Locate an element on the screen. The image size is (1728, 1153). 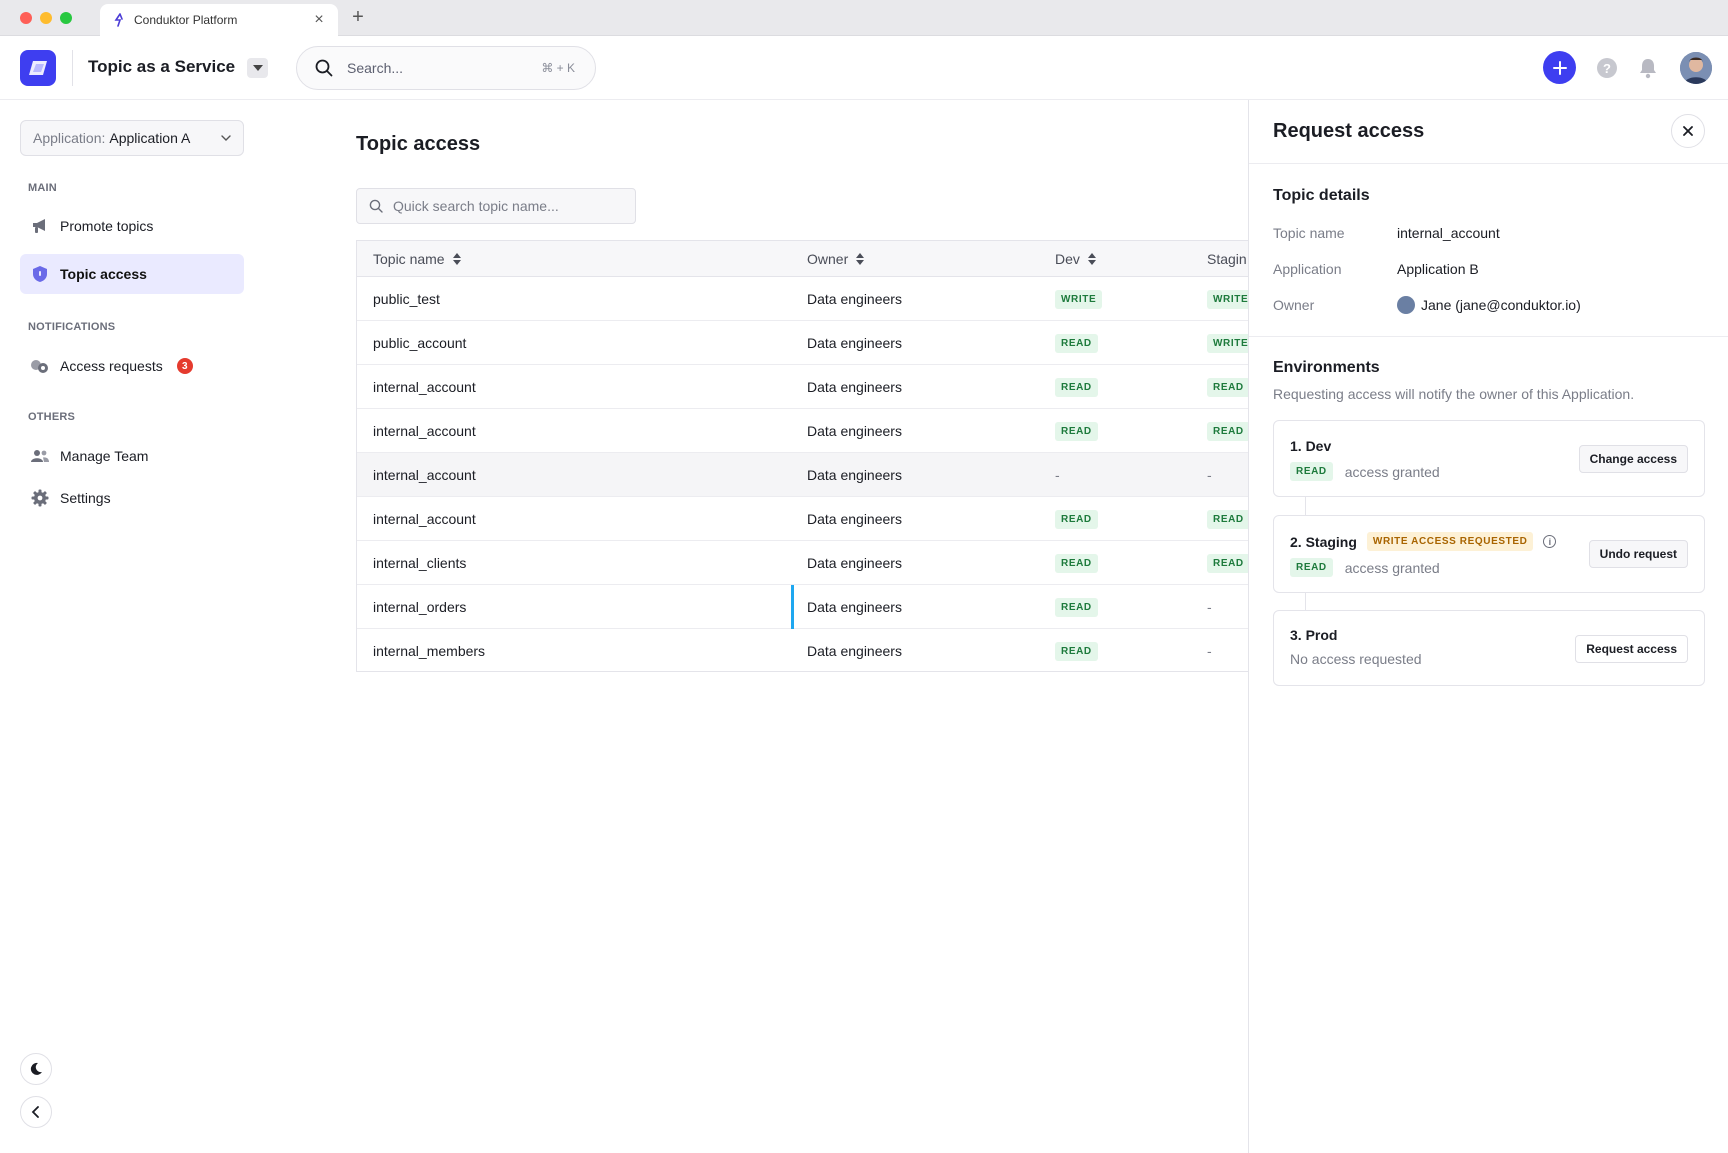
collapse-sidebar-button is located at coordinates (36, 1112).